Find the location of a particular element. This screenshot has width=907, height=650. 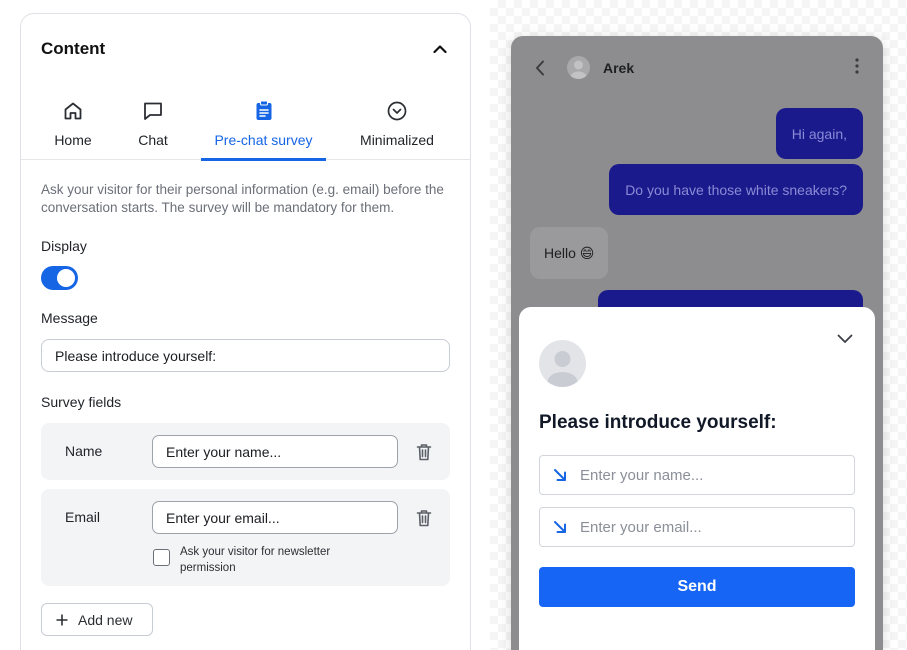

survey-field-name: Name is located at coordinates (245, 451).